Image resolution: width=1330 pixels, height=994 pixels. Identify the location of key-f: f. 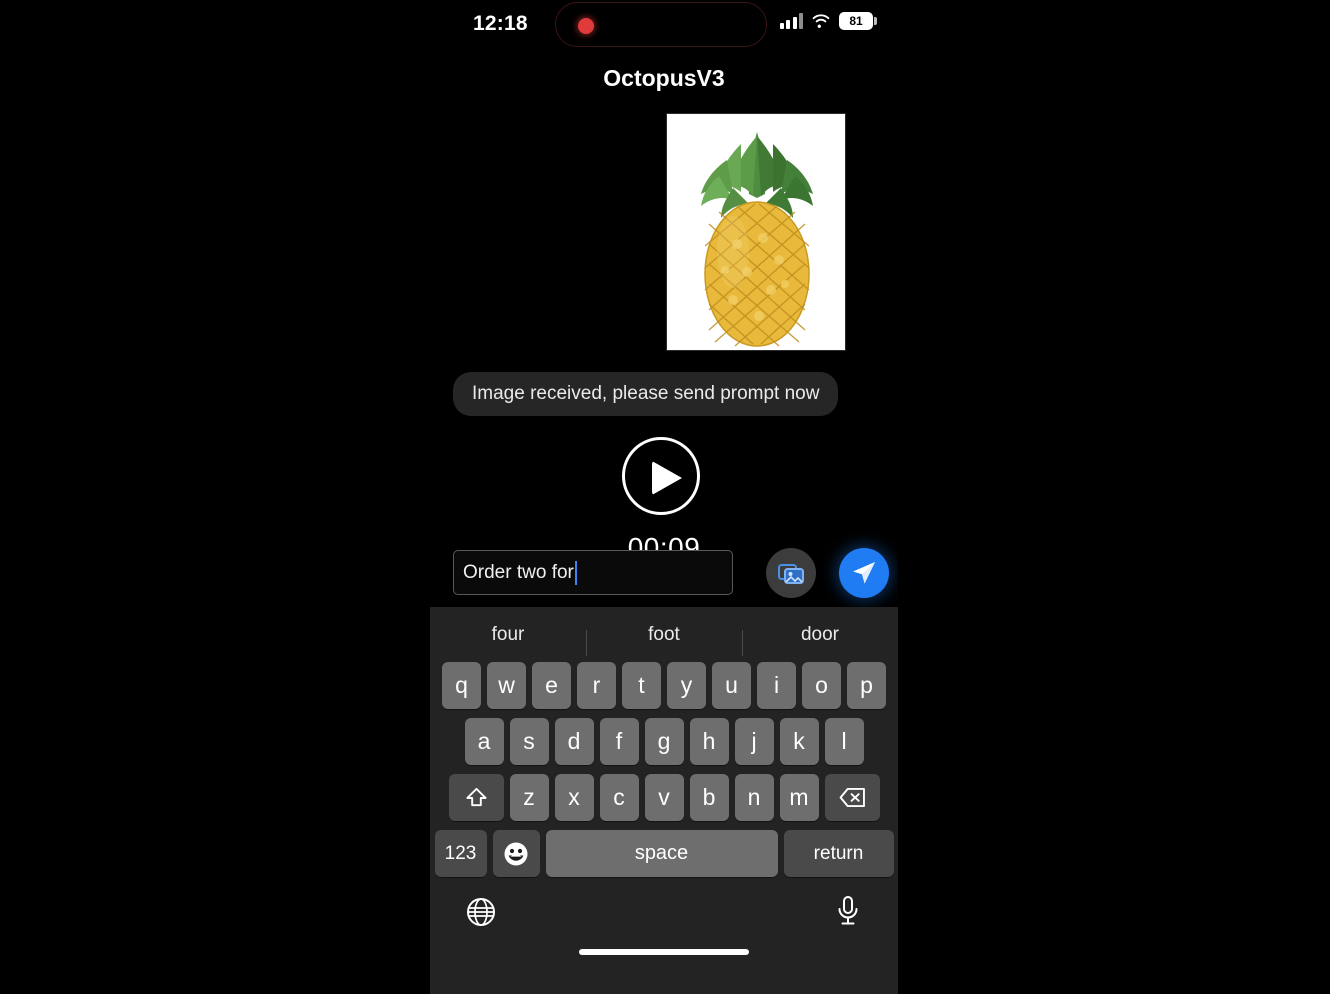
(619, 741).